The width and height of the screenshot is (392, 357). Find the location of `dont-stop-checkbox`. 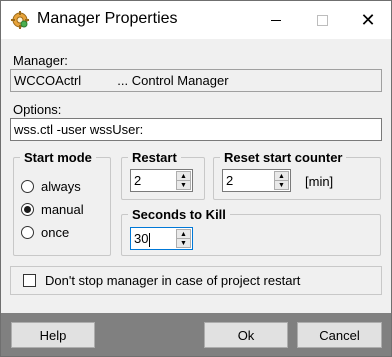

dont-stop-checkbox is located at coordinates (29, 280).